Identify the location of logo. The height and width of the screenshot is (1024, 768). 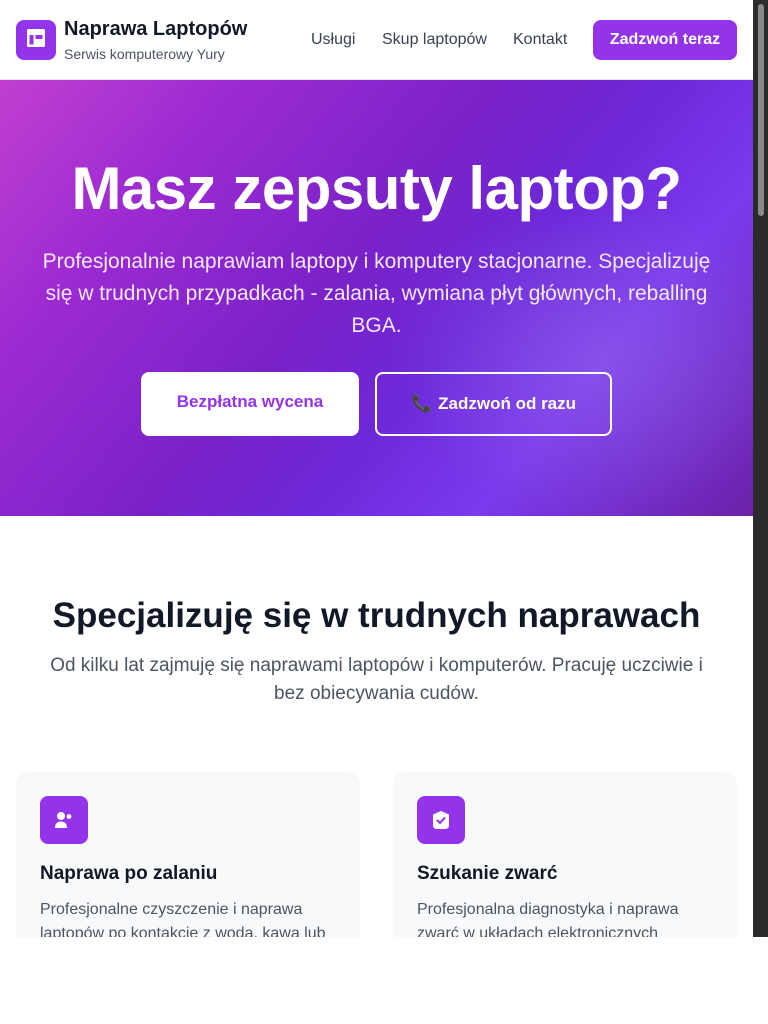
(36, 40).